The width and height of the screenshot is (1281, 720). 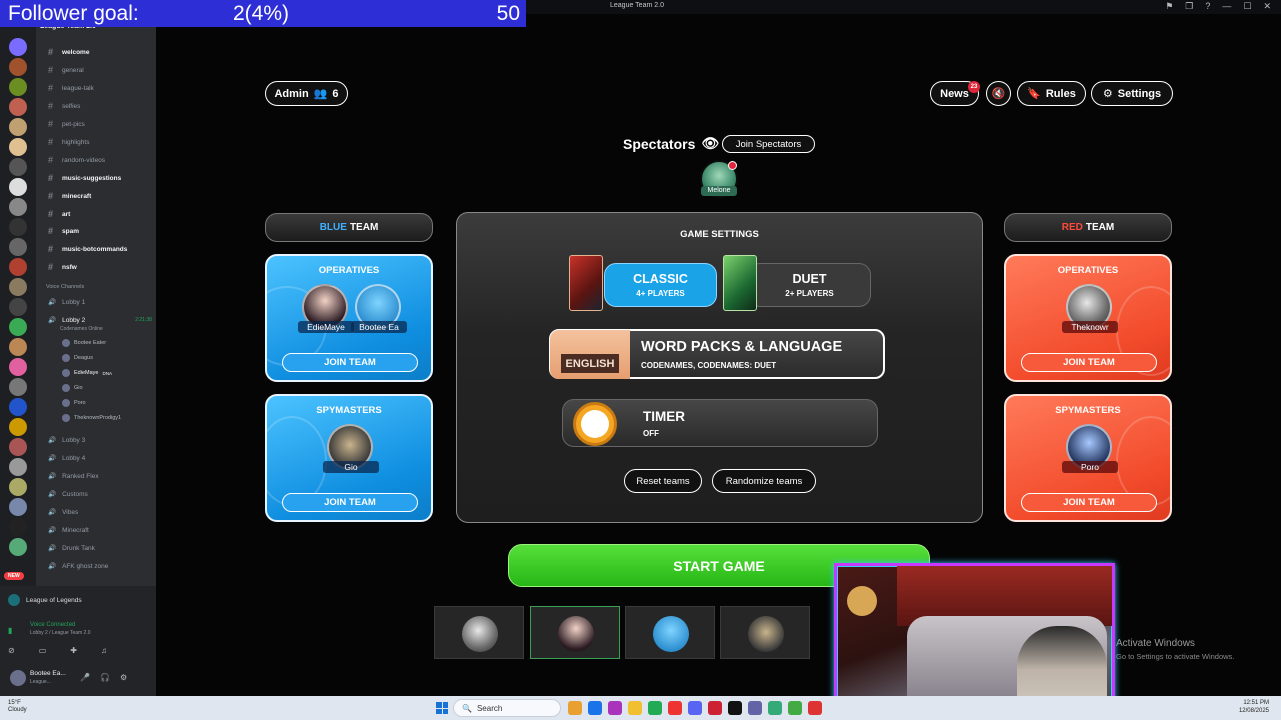 I want to click on windows-start-icon, so click(x=442, y=708).